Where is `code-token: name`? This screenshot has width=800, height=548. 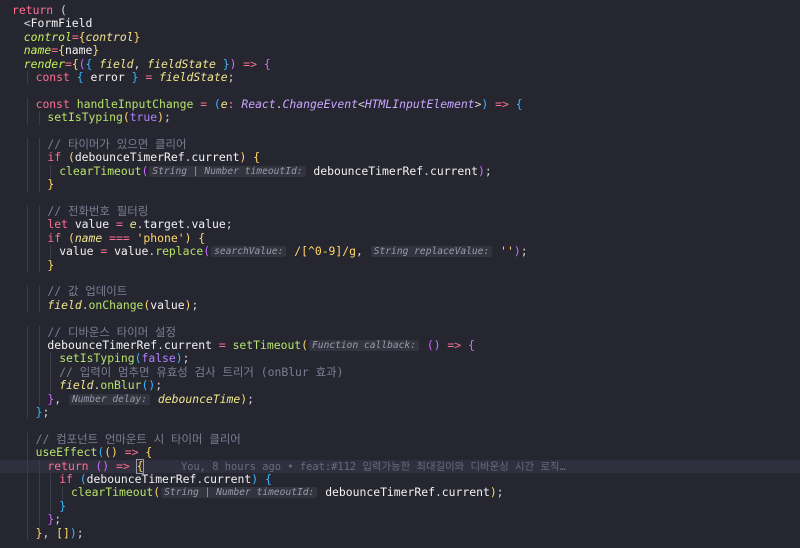 code-token: name is located at coordinates (78, 50).